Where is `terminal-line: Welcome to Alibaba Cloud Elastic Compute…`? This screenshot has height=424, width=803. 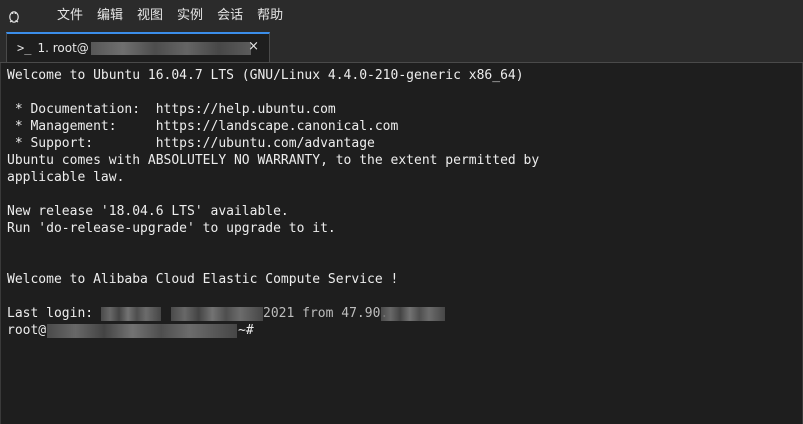 terminal-line: Welcome to Alibaba Cloud Elastic Compute… is located at coordinates (203, 279).